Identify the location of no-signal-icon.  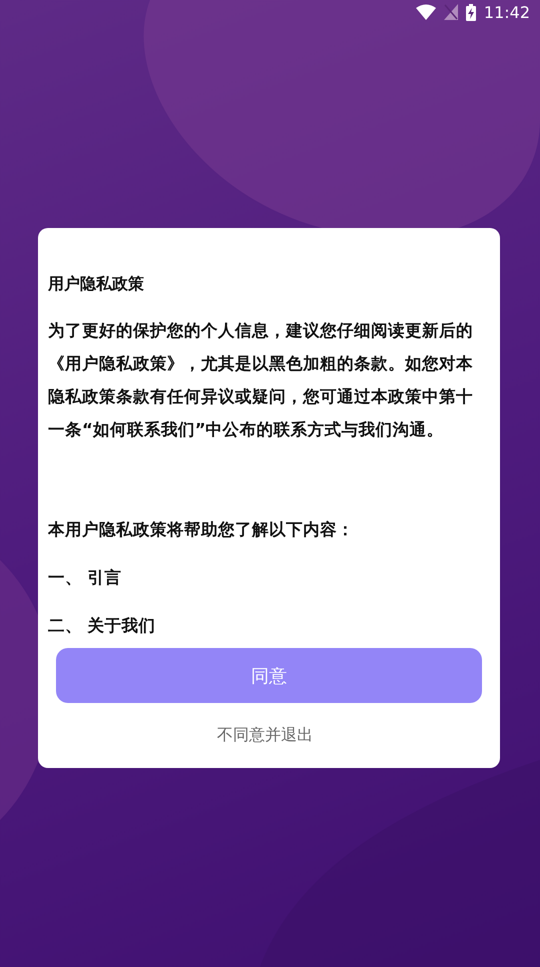
(451, 12).